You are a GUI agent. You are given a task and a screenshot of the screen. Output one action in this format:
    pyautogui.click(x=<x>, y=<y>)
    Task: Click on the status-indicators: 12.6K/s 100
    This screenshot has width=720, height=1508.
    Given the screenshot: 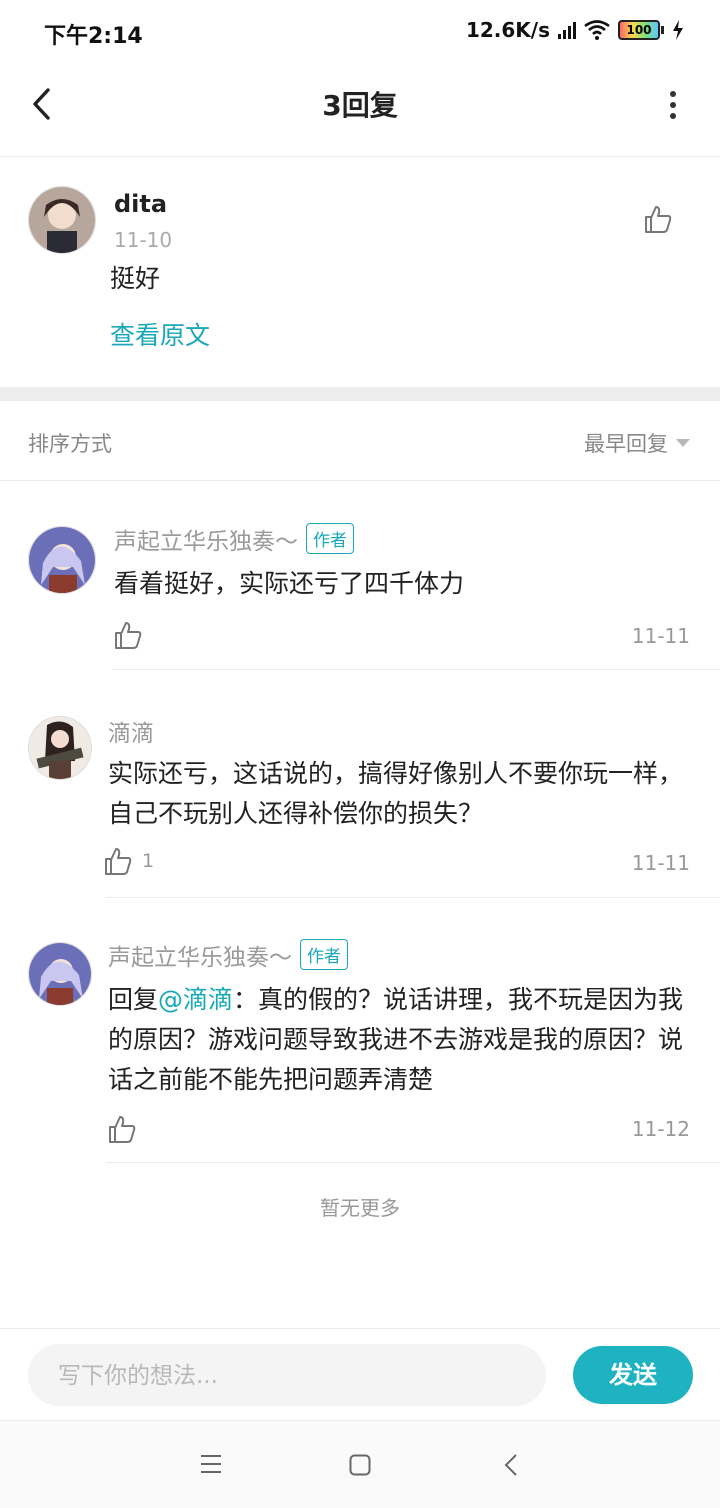 What is the action you would take?
    pyautogui.click(x=575, y=30)
    